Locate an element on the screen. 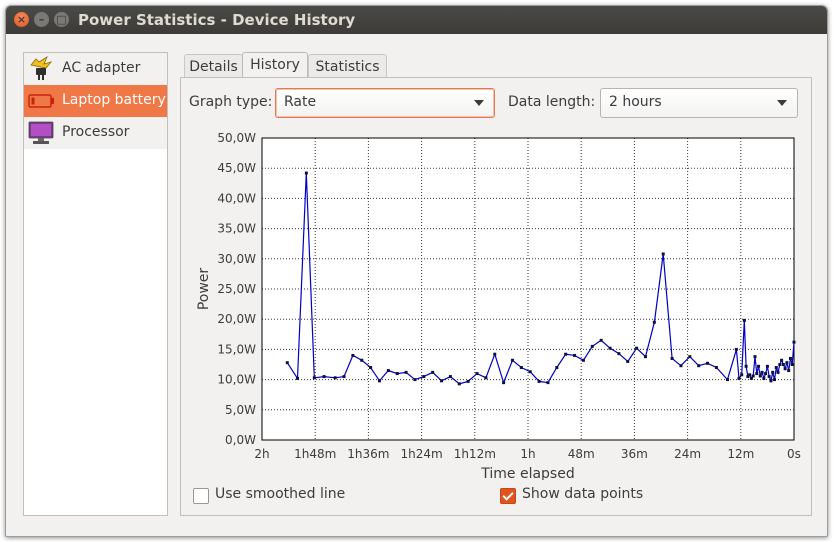 Image resolution: width=834 pixels, height=542 pixels. device-label-processor: Processor is located at coordinates (96, 132).